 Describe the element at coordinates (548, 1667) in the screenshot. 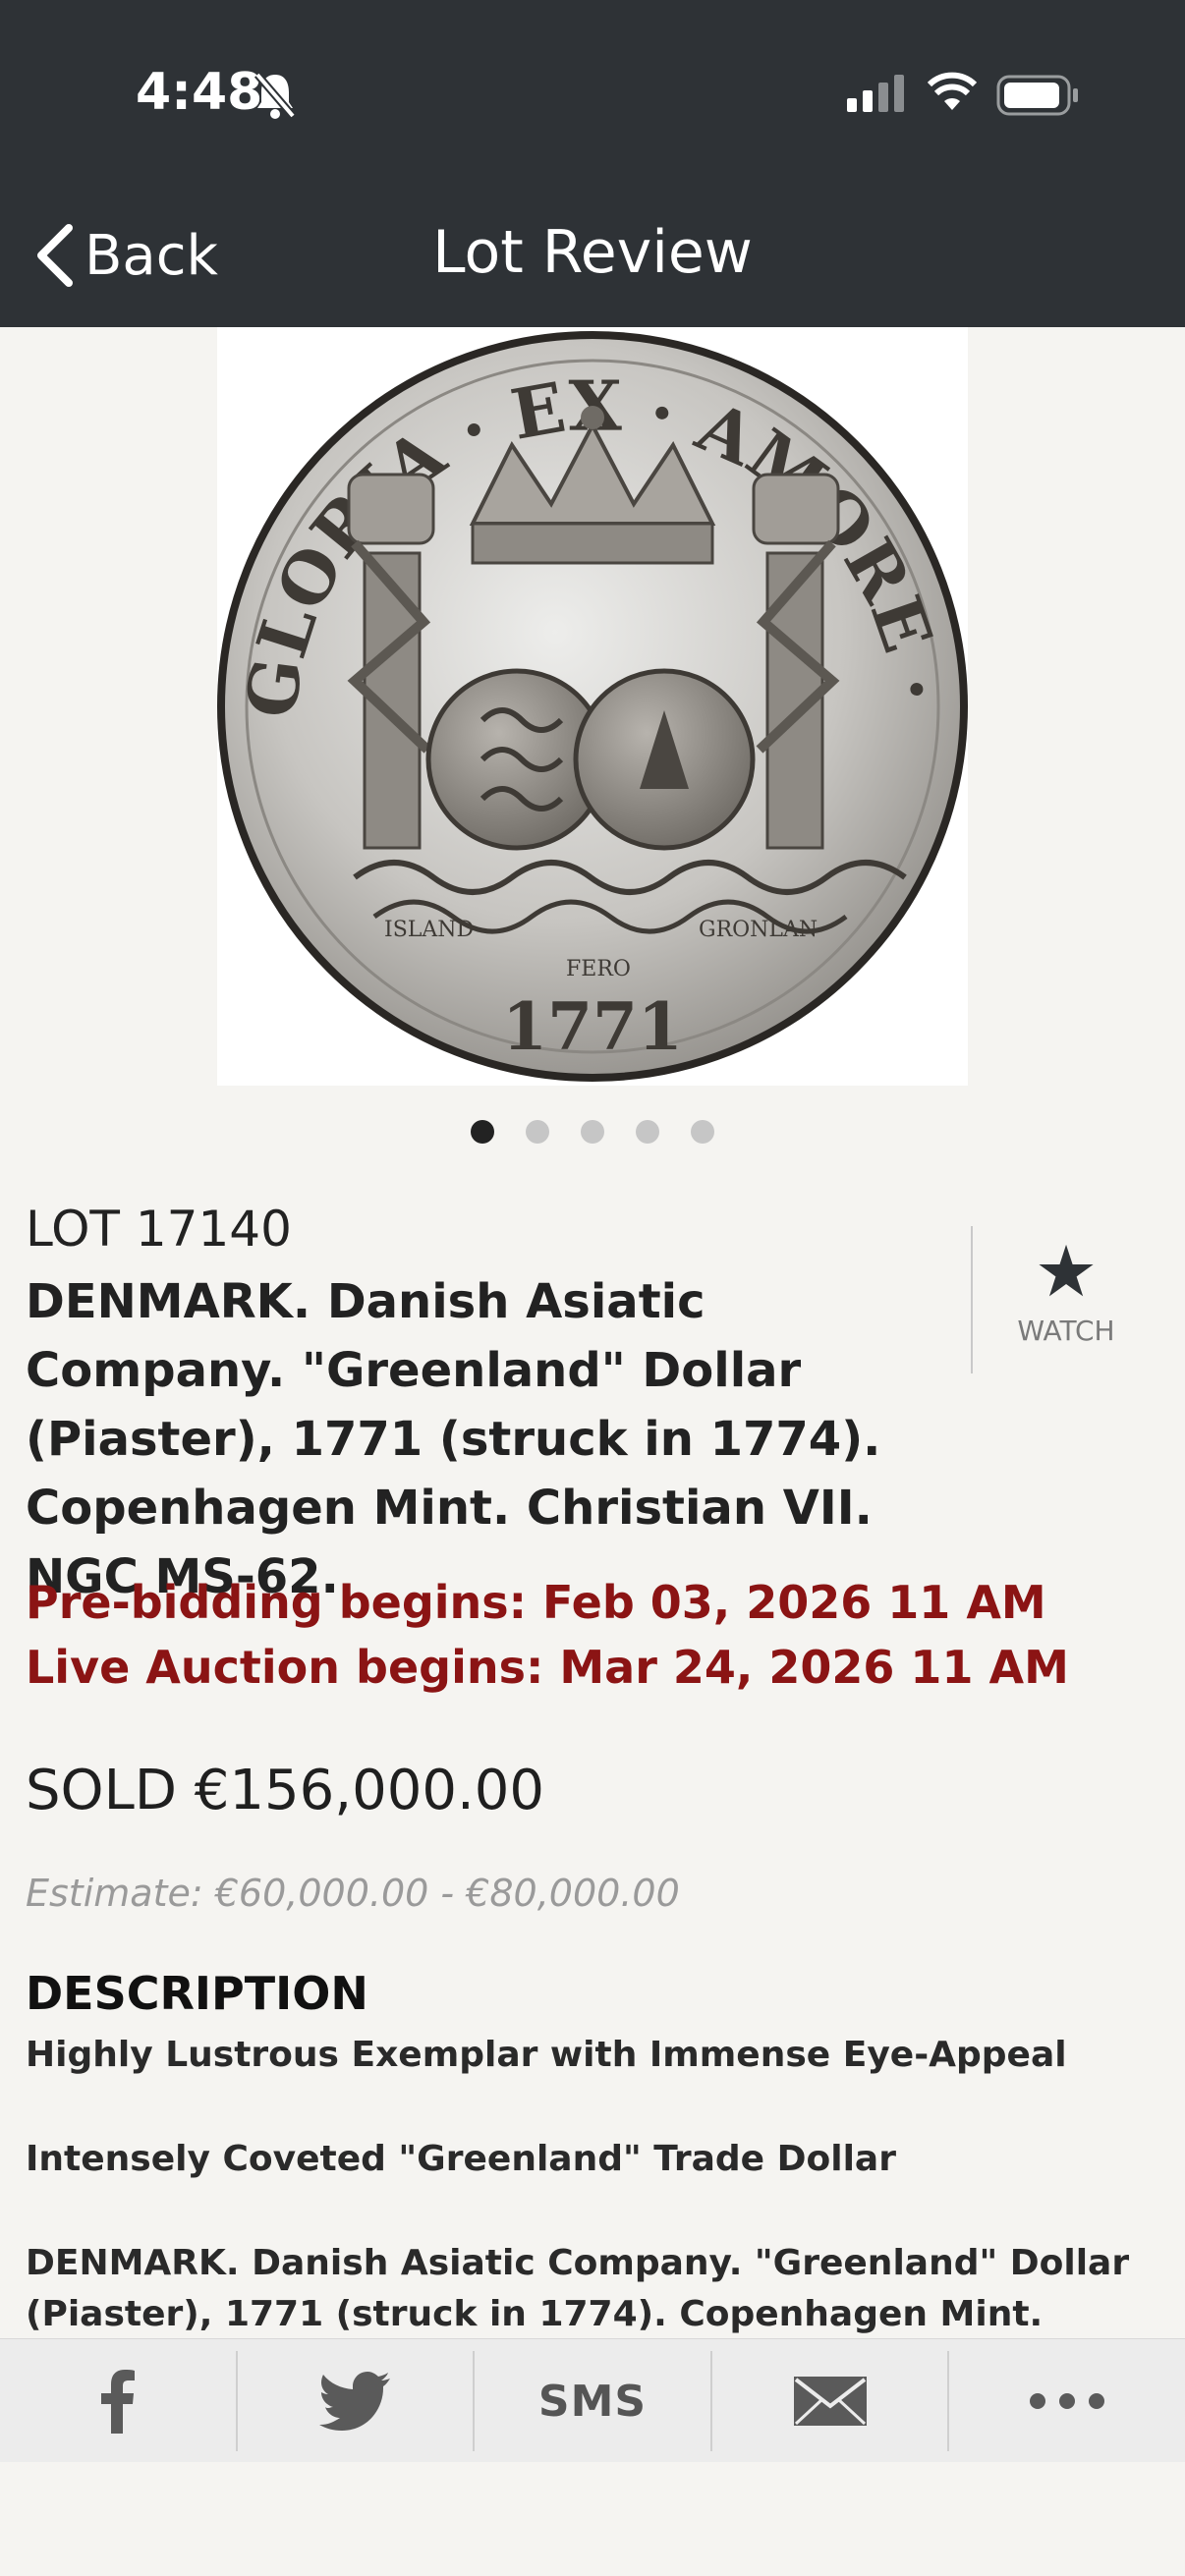

I see `live-auction-date: Live Auction begins: Mar 24, 2026 11 AM` at that location.